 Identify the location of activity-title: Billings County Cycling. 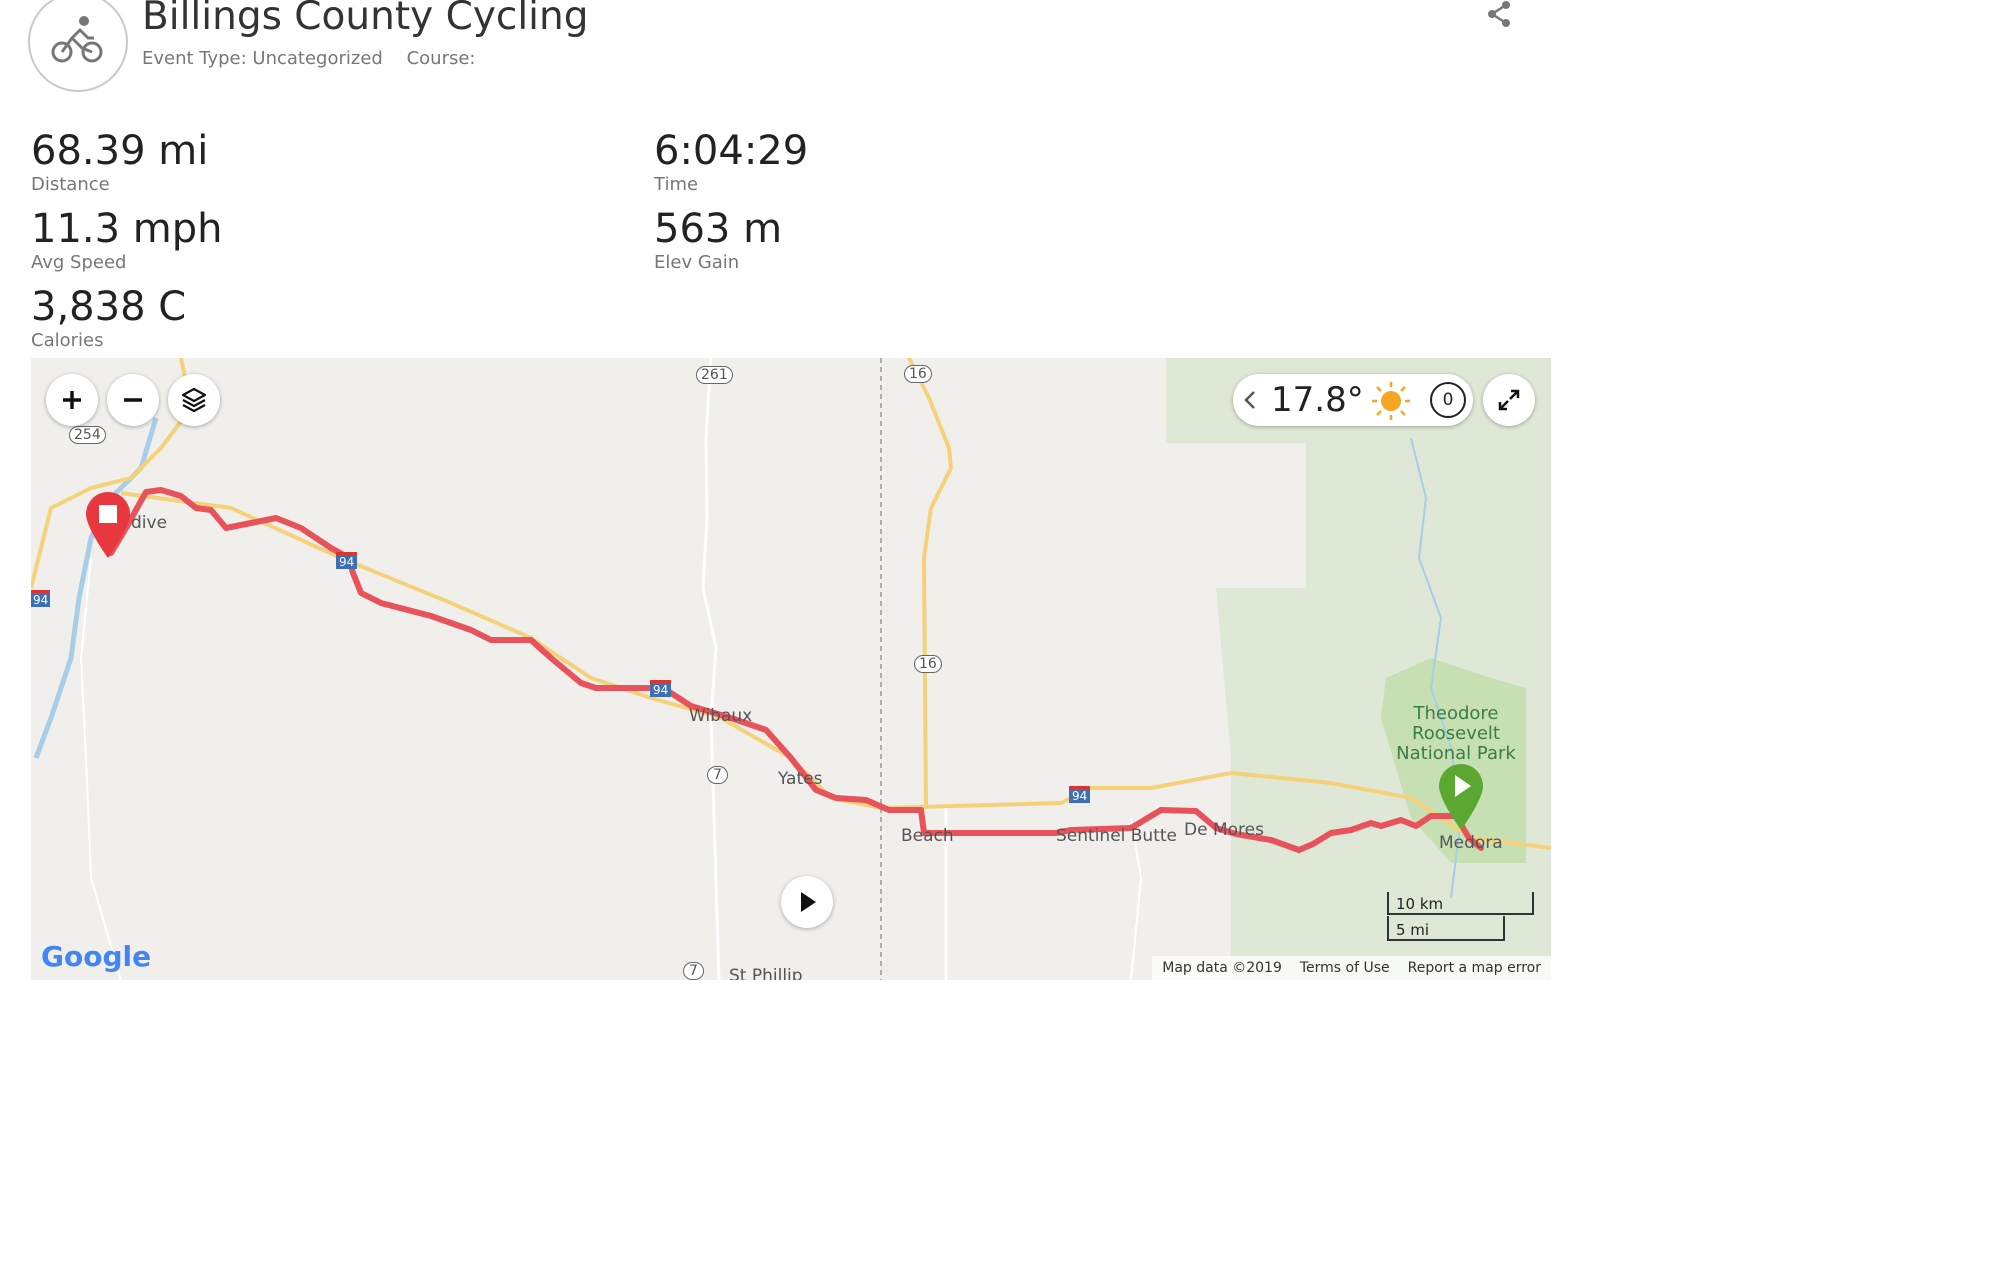
(365, 19).